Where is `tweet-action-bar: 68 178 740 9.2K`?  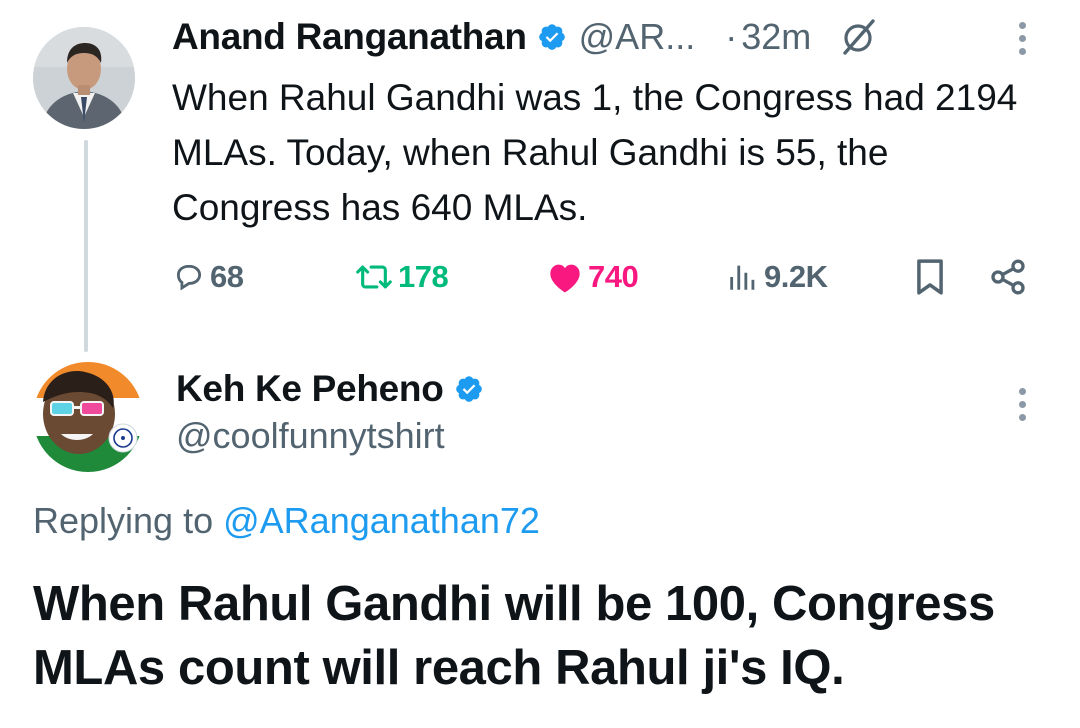 tweet-action-bar: 68 178 740 9.2K is located at coordinates (602, 277).